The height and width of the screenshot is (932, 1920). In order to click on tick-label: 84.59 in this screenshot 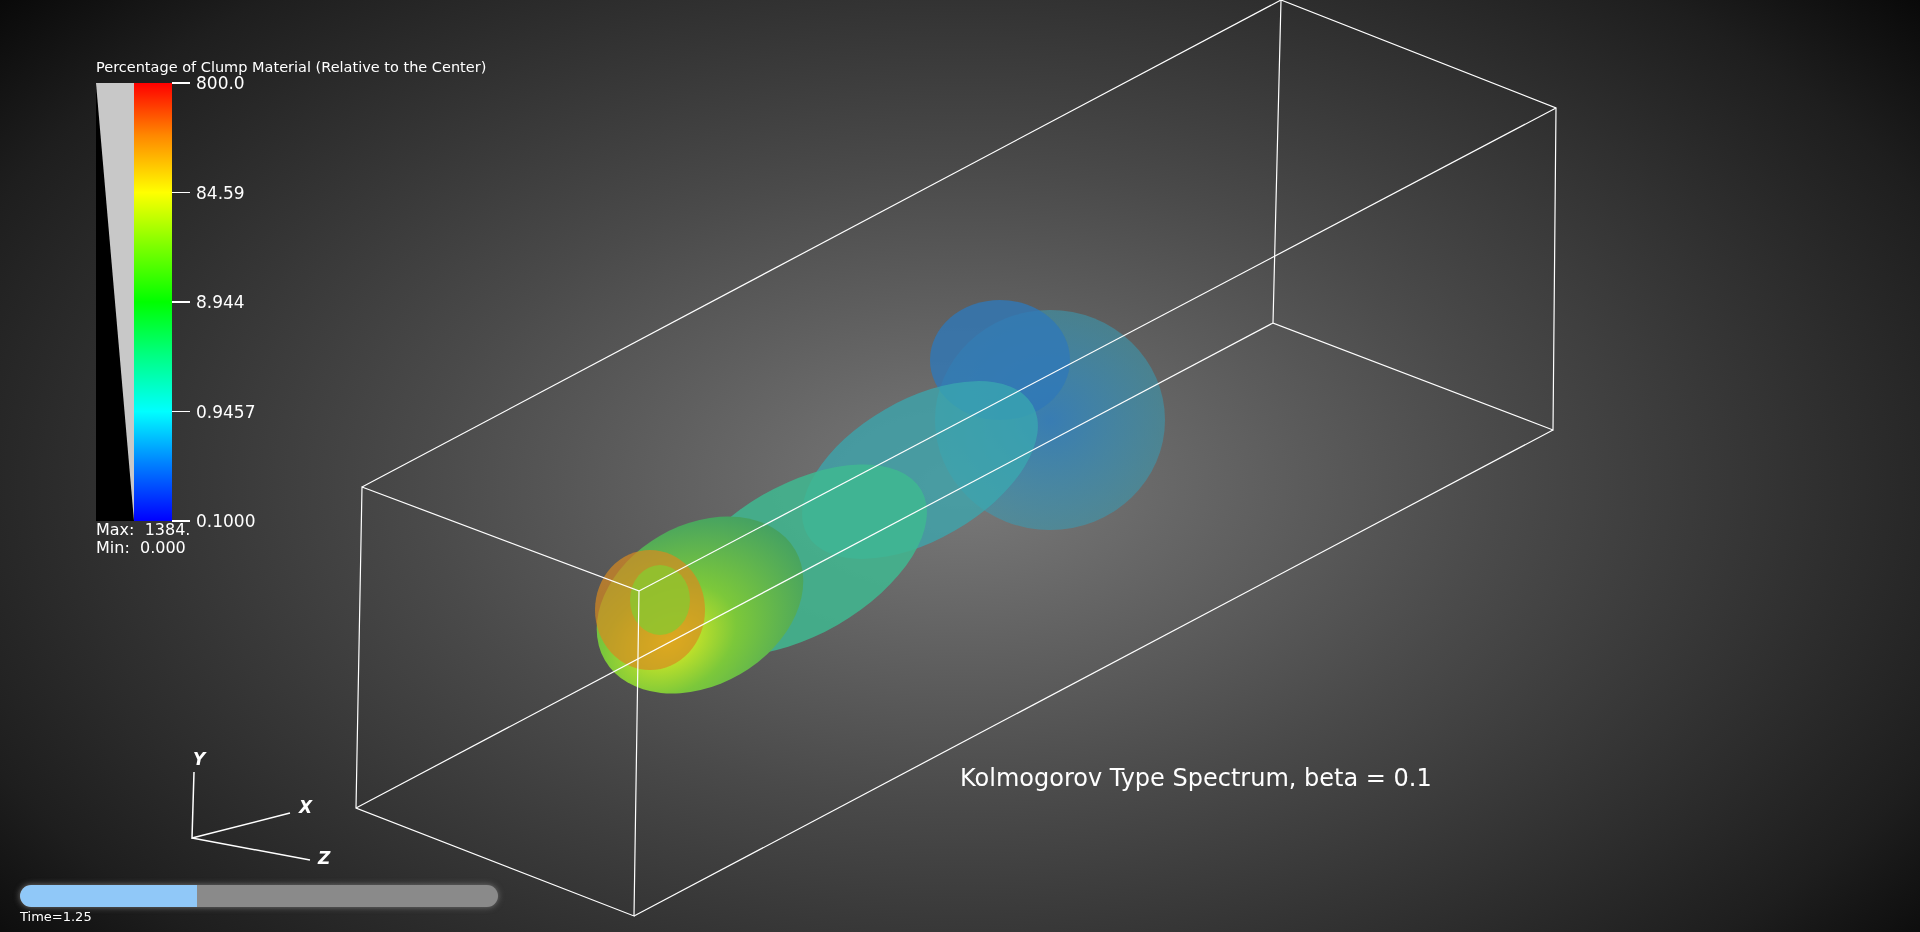, I will do `click(220, 192)`.